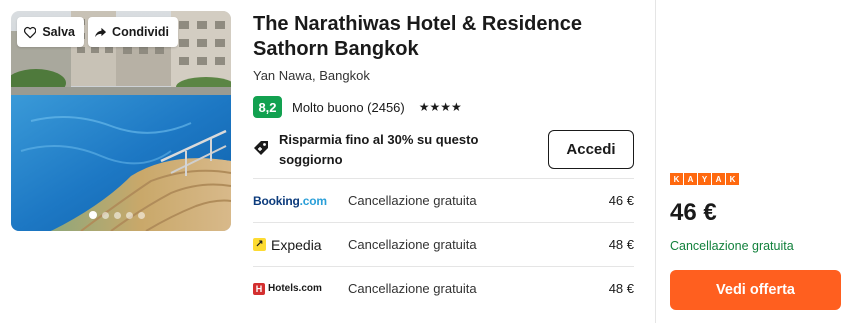  Describe the element at coordinates (621, 200) in the screenshot. I see `provider-price: 46 €` at that location.